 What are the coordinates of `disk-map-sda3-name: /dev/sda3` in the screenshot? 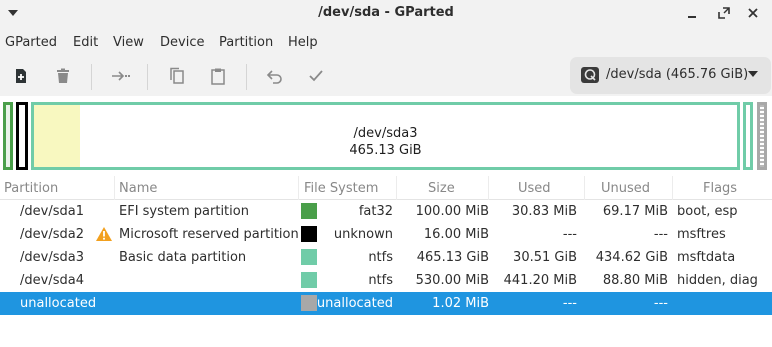 It's located at (385, 133).